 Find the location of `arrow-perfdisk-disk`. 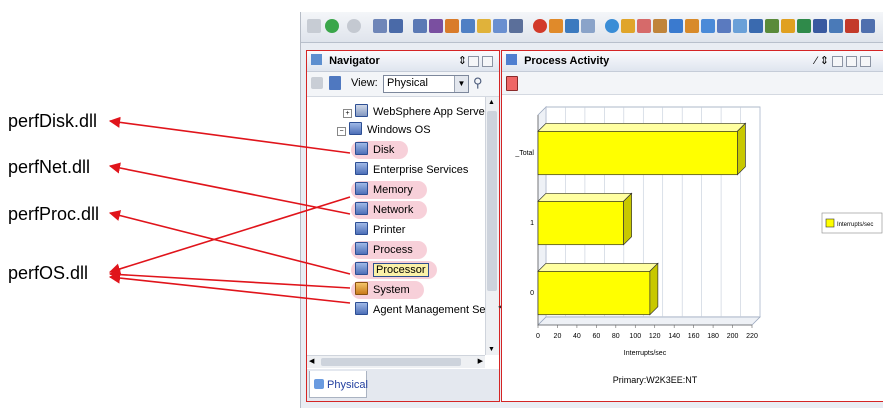

arrow-perfdisk-disk is located at coordinates (229, 135).